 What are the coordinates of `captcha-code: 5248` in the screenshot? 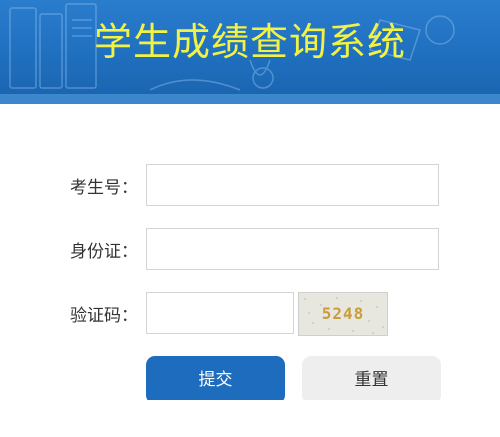 It's located at (343, 313).